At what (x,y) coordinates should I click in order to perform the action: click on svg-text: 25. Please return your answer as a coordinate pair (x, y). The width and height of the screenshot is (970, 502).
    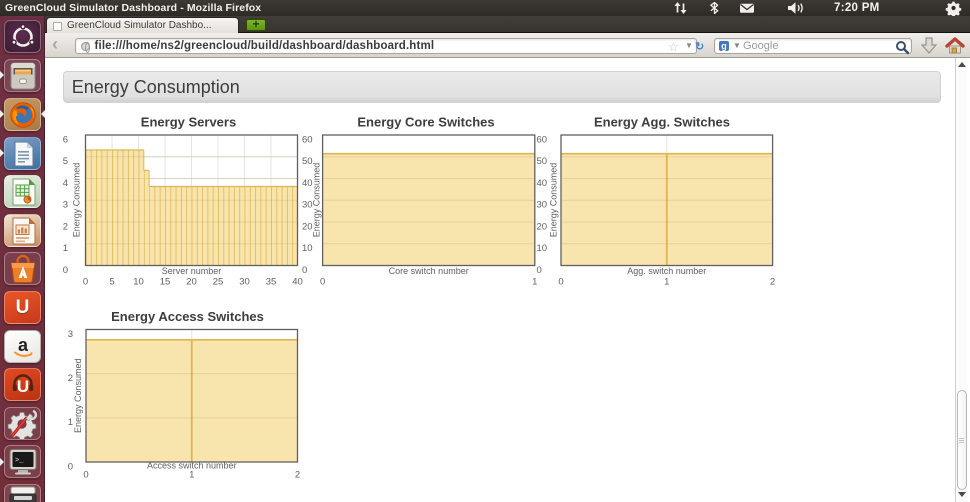
    Looking at the image, I should click on (218, 281).